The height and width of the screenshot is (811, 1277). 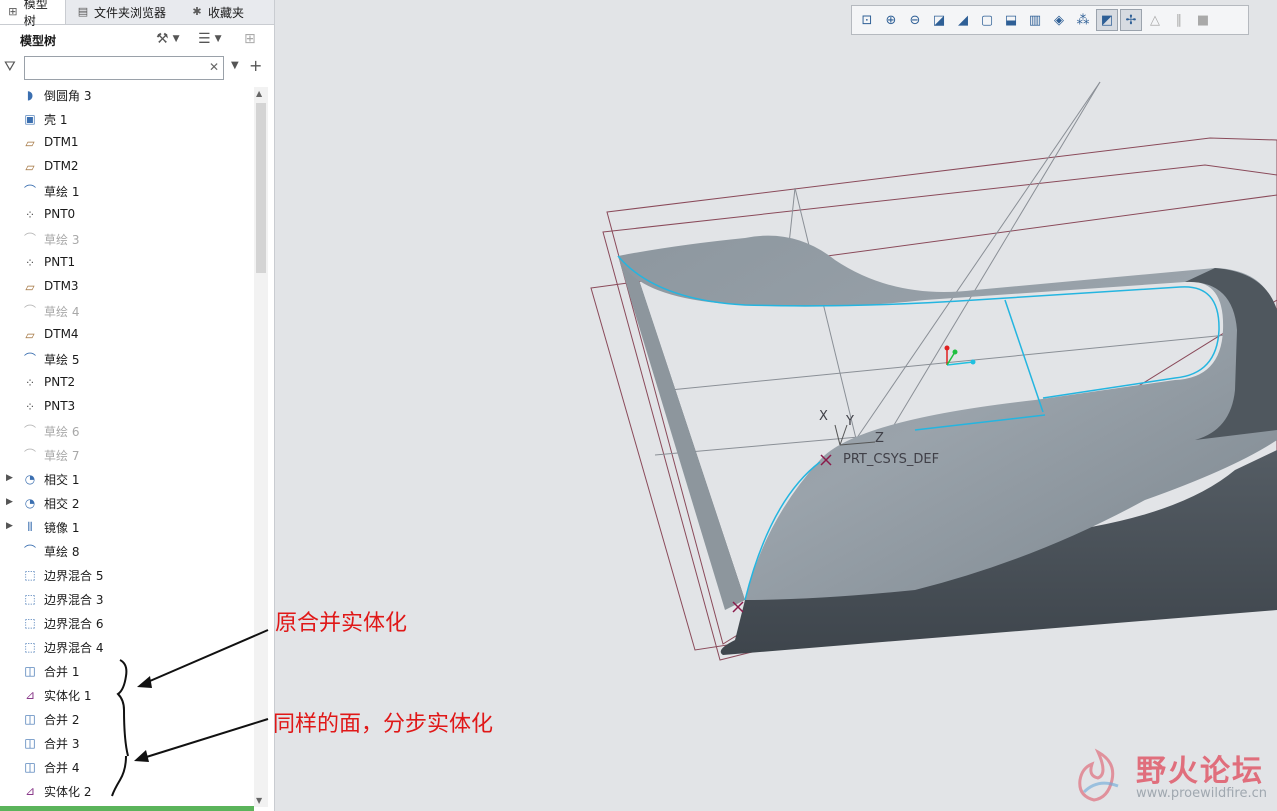 I want to click on flame-logo-icon, so click(x=1098, y=775).